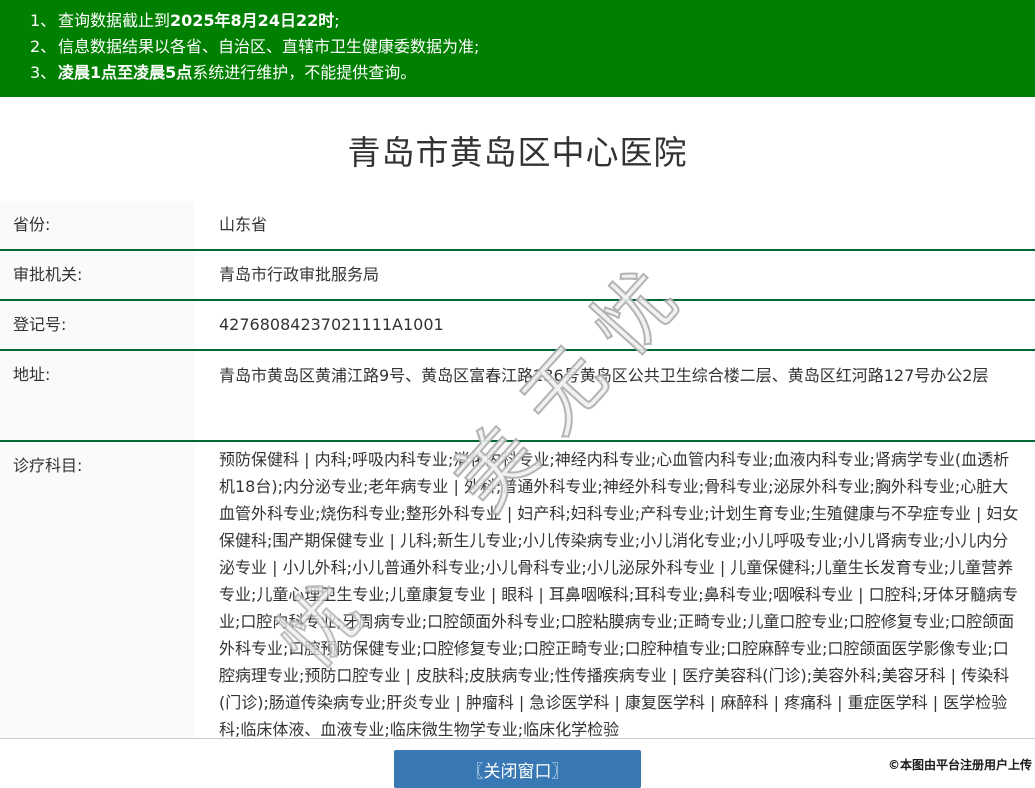 This screenshot has height=788, width=1035. Describe the element at coordinates (125, 72) in the screenshot. I see `notice-text-bold: 凌晨1点至凌晨5点` at that location.